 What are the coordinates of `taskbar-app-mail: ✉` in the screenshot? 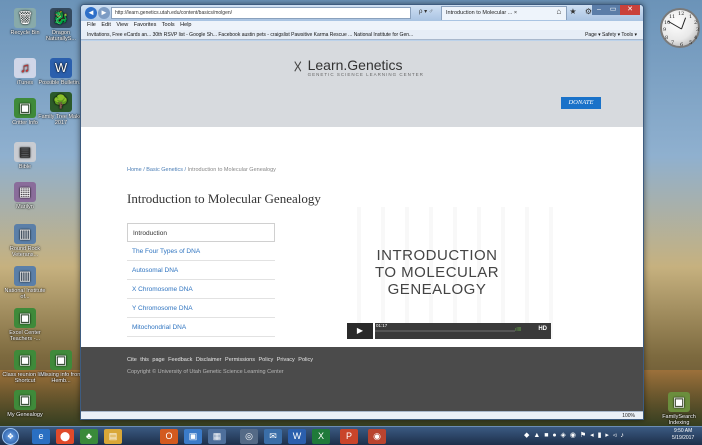 It's located at (273, 436).